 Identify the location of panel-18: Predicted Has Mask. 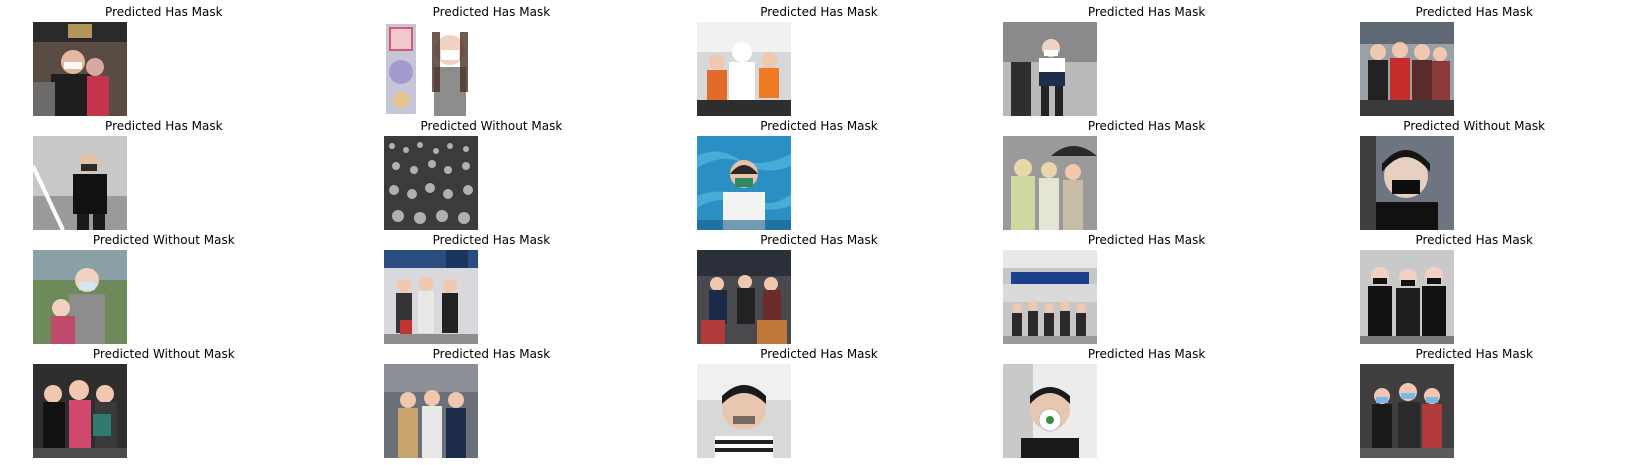
(819, 400).